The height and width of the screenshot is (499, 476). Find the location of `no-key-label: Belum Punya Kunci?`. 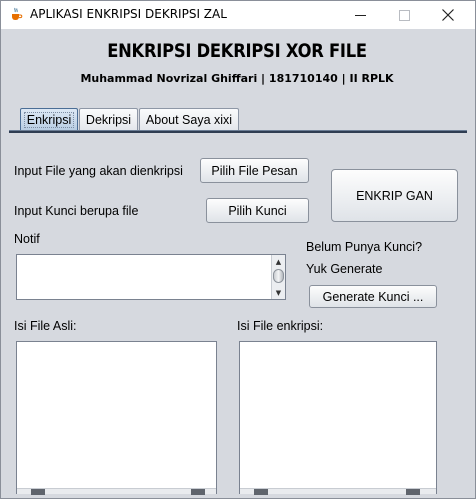

no-key-label: Belum Punya Kunci? is located at coordinates (364, 247).